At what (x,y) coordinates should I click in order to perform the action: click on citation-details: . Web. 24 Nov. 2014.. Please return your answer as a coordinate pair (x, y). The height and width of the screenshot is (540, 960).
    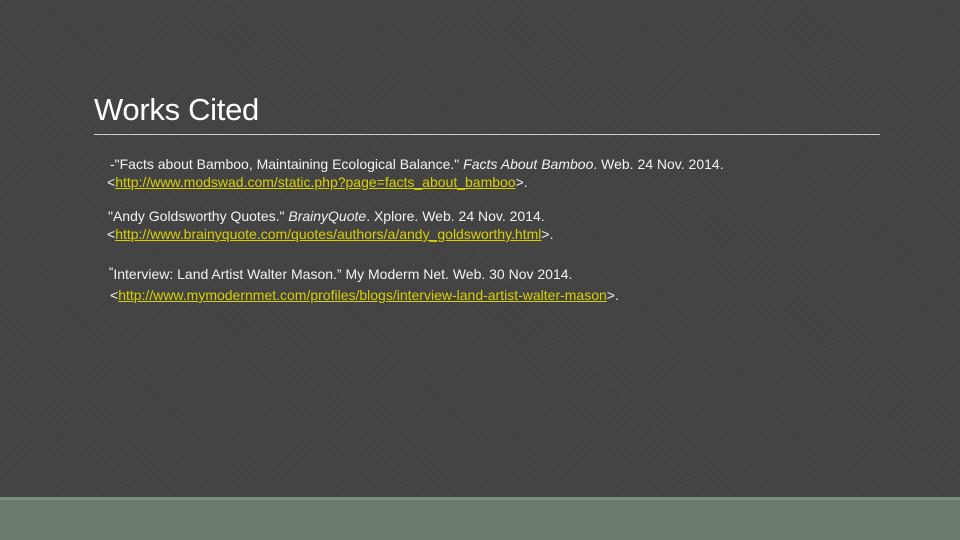
    Looking at the image, I should click on (658, 164).